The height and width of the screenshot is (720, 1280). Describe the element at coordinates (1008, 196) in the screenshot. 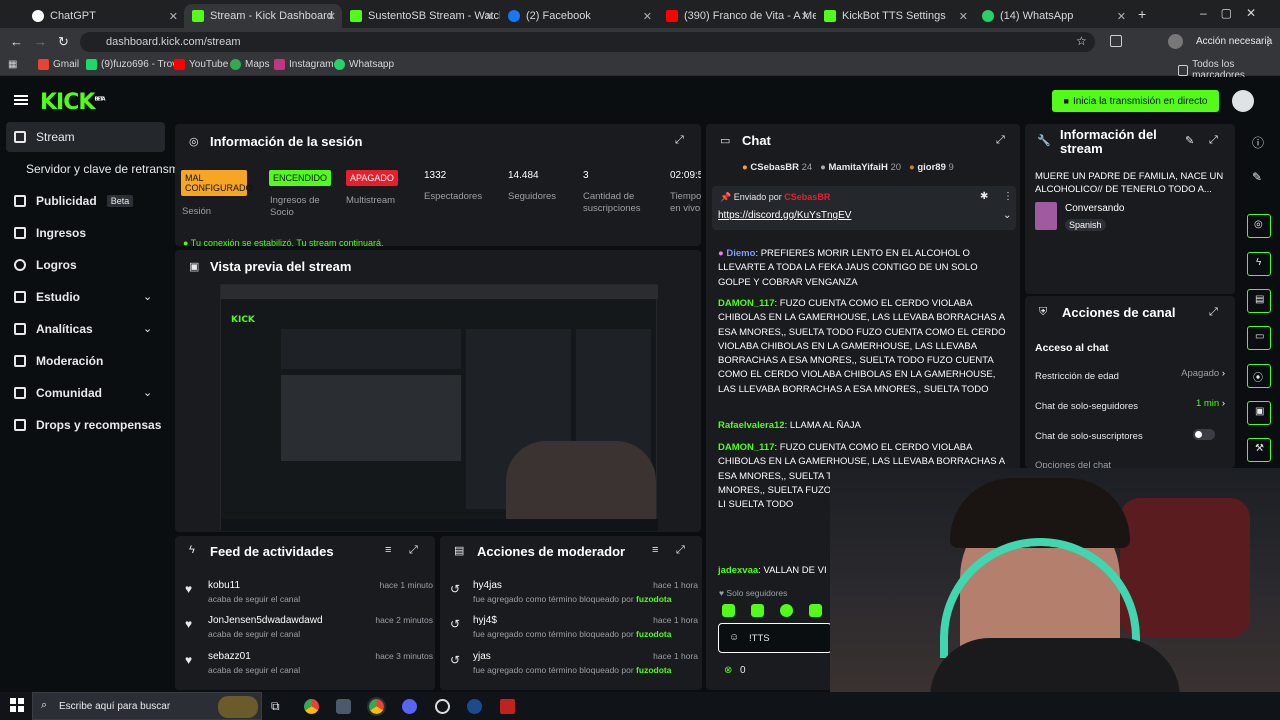

I see `more-icon: ⋮` at that location.